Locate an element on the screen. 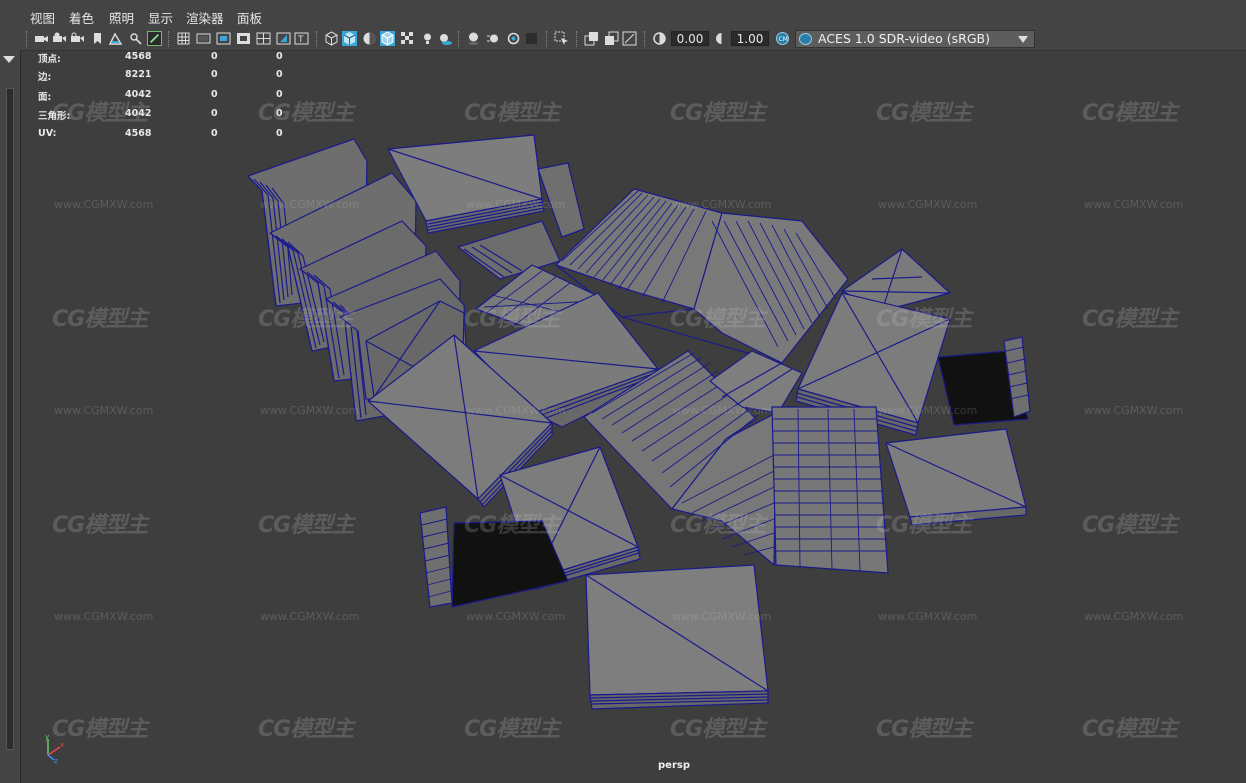  axis-z-label: z is located at coordinates (56, 760).